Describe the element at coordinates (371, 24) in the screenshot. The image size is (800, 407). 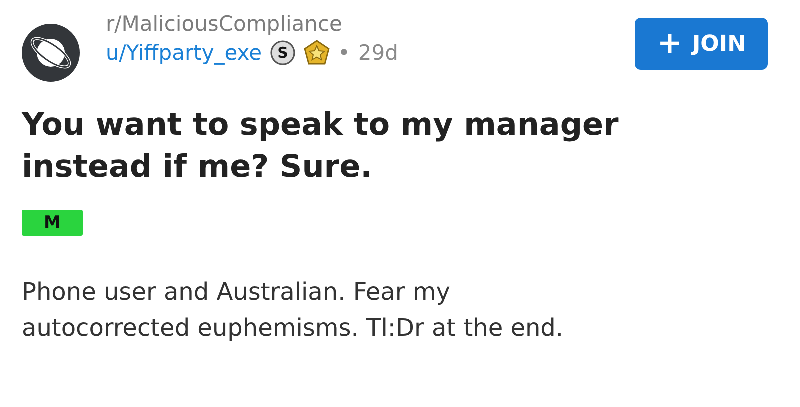
I see `subreddit-link: r/MaliciousCompliance` at that location.